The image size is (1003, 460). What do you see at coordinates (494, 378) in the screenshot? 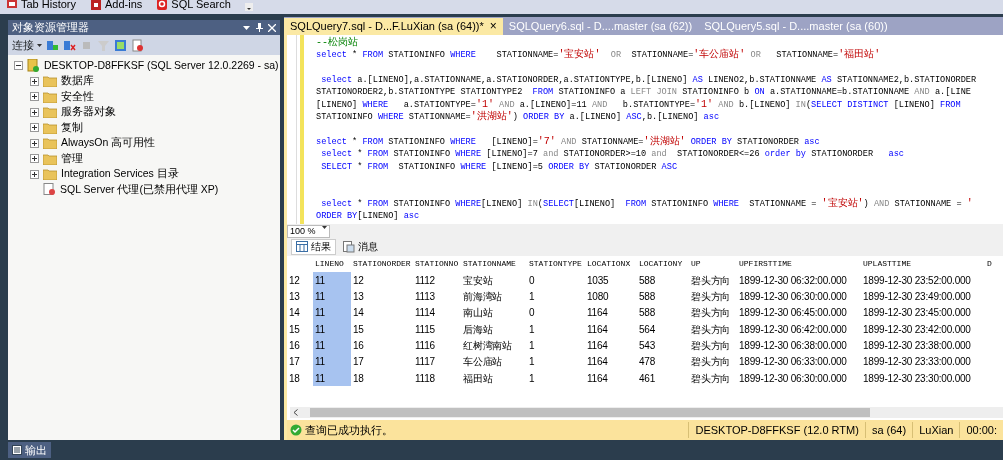
I see `table-cell: 福田站` at bounding box center [494, 378].